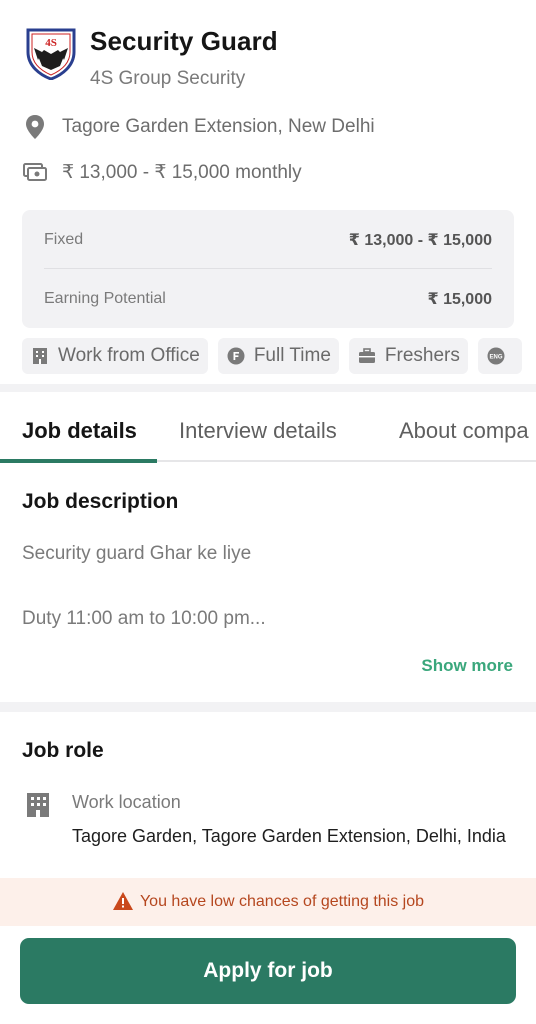  Describe the element at coordinates (129, 355) in the screenshot. I see `tag-label: Work from Office` at that location.